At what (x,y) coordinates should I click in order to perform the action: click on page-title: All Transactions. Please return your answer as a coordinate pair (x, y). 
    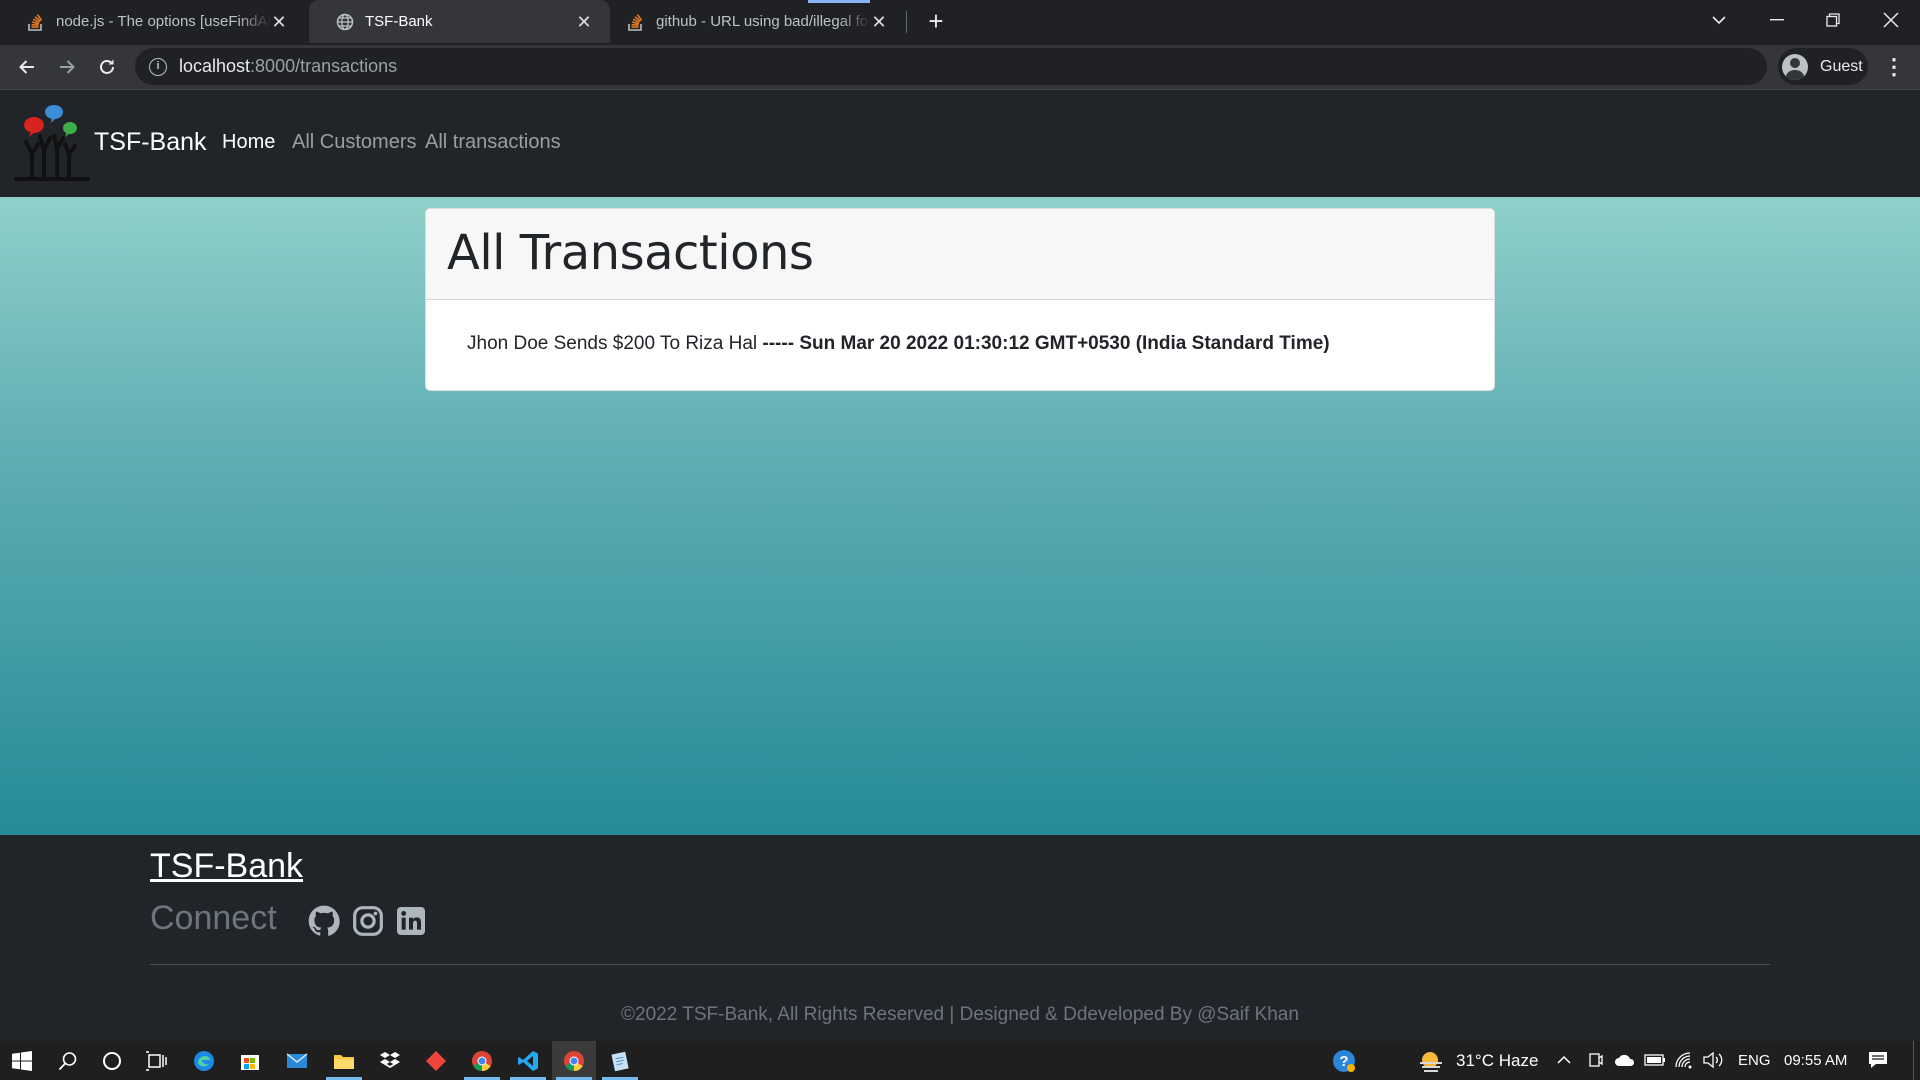
    Looking at the image, I should click on (630, 253).